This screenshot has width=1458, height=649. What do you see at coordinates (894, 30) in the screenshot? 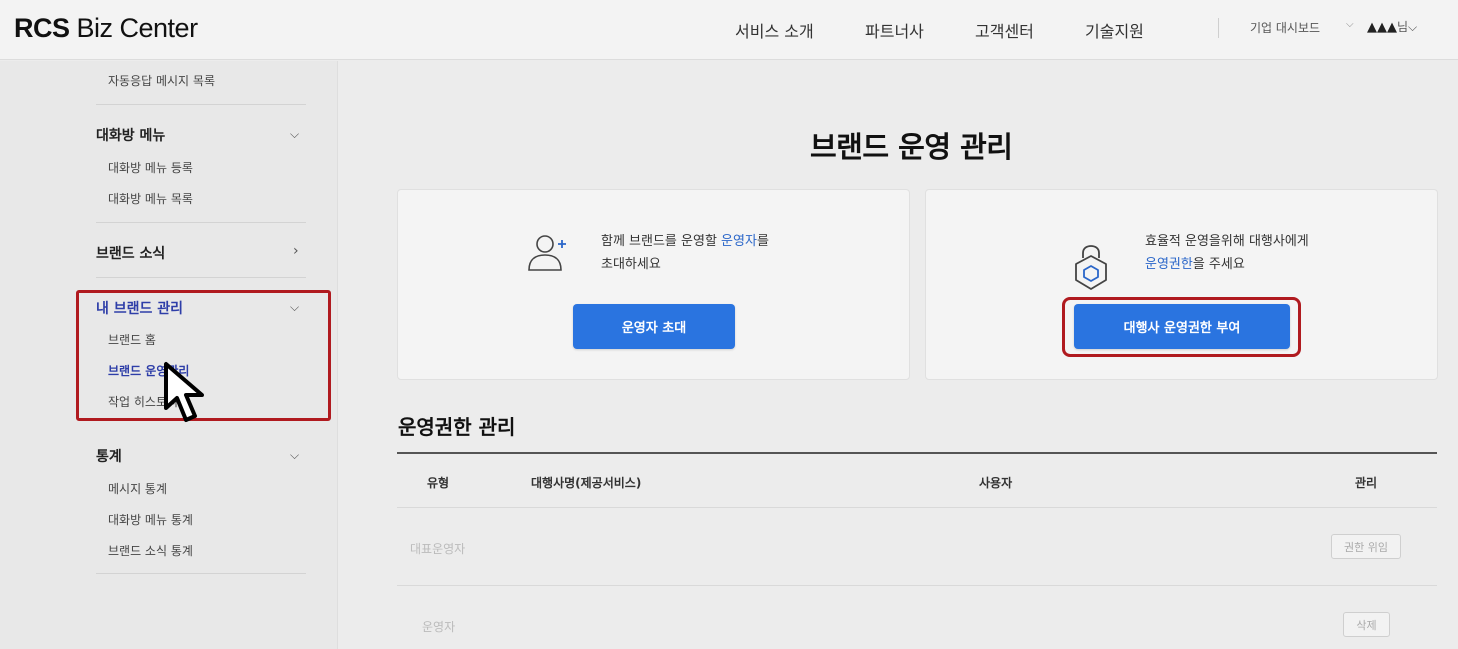
I see `nav-partners: 파트너사` at bounding box center [894, 30].